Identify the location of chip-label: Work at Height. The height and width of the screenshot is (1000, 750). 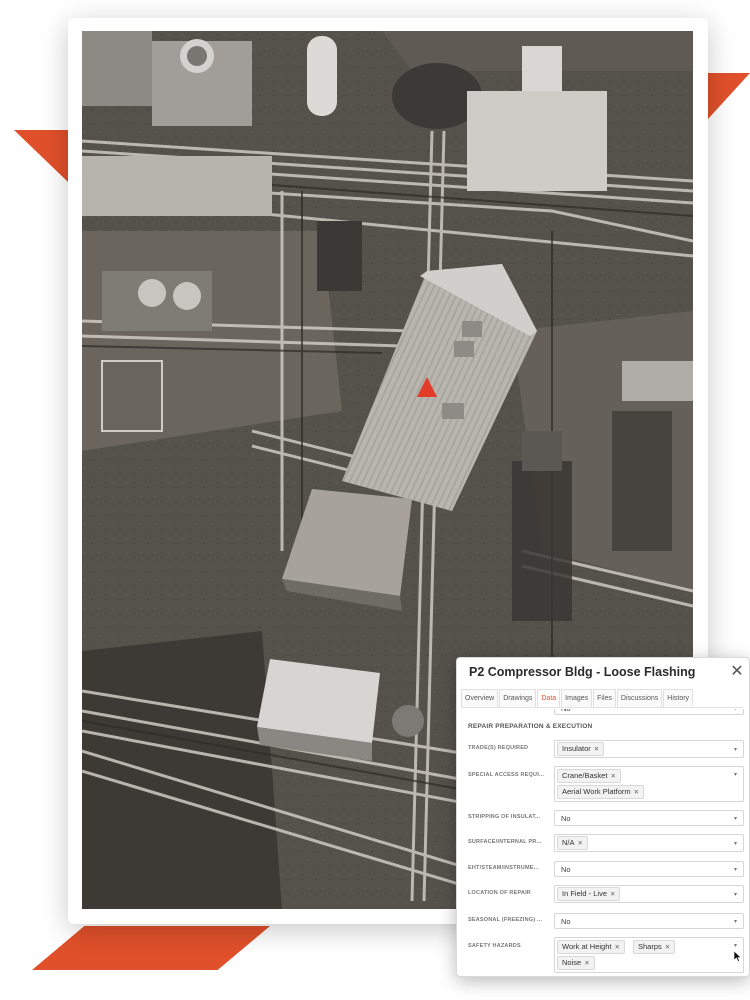
(587, 946).